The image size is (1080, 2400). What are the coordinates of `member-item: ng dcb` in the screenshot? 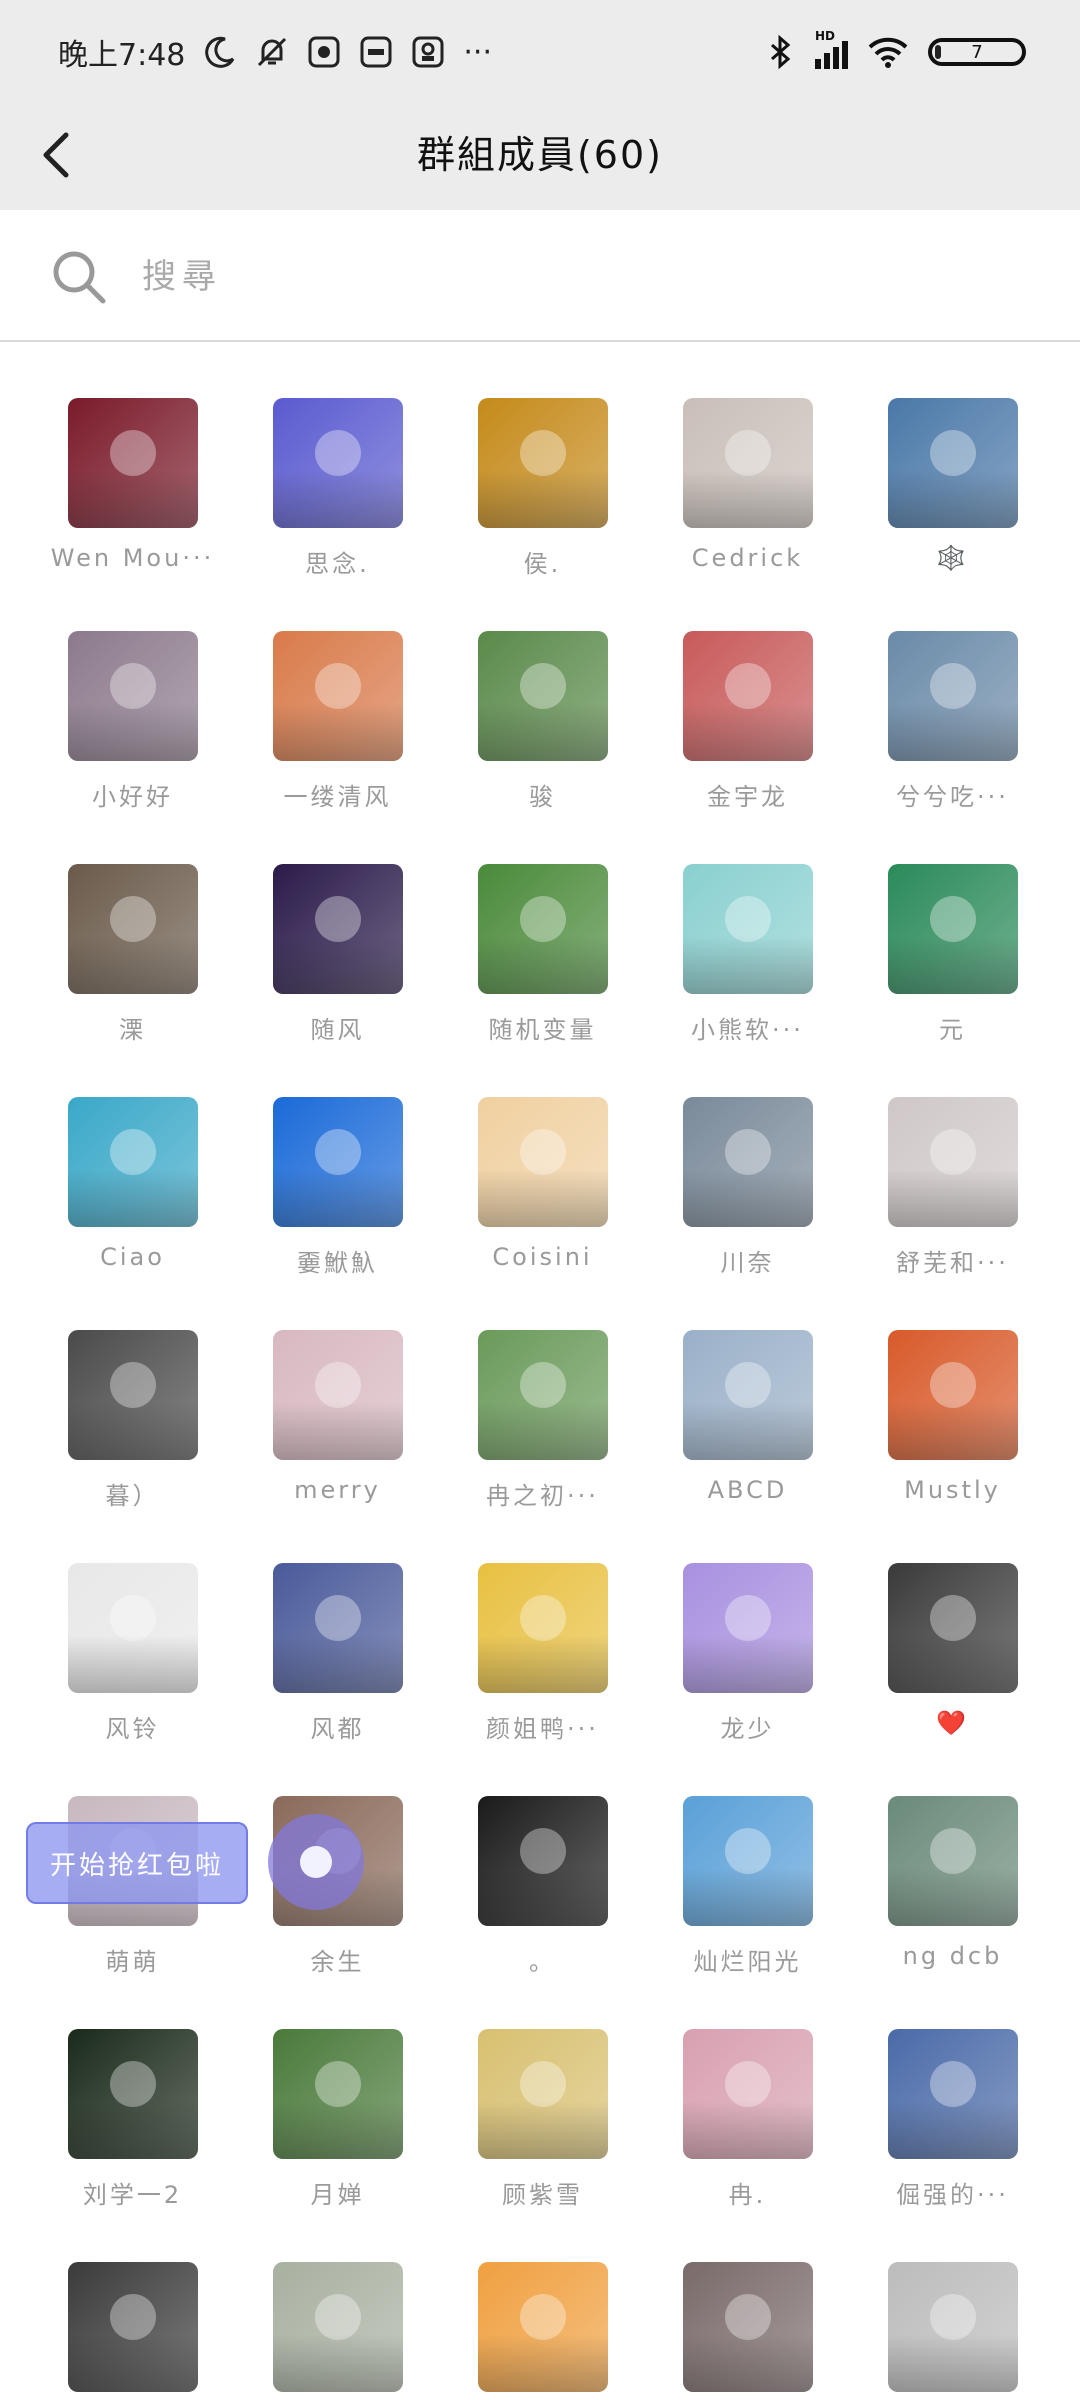 It's located at (950, 1882).